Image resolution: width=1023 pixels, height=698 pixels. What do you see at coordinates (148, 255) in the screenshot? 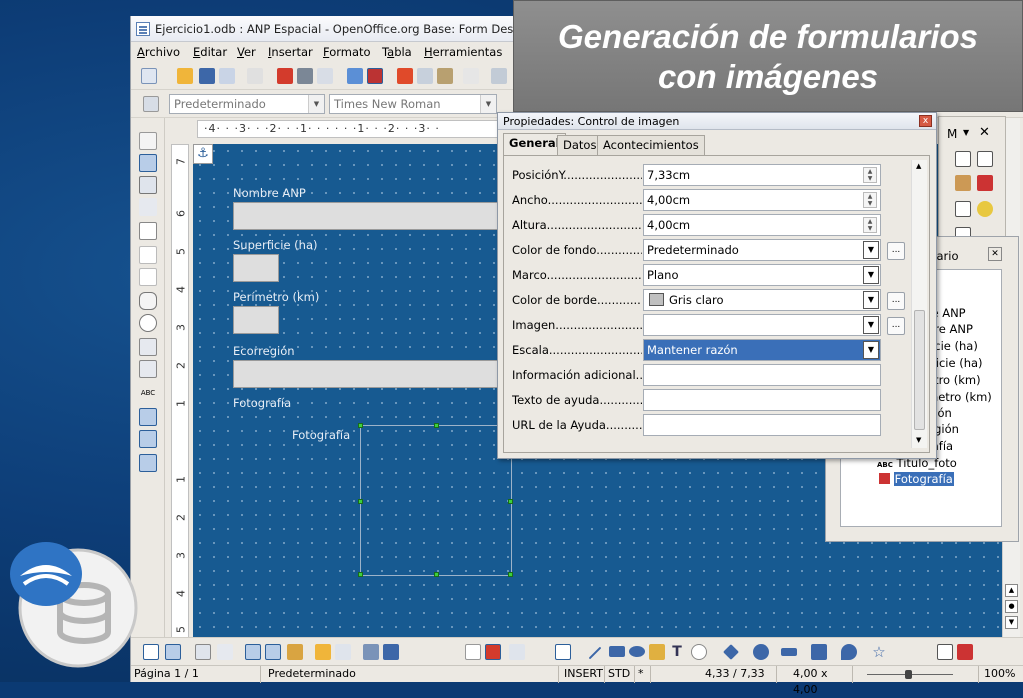
I see `text-box-control-icon` at bounding box center [148, 255].